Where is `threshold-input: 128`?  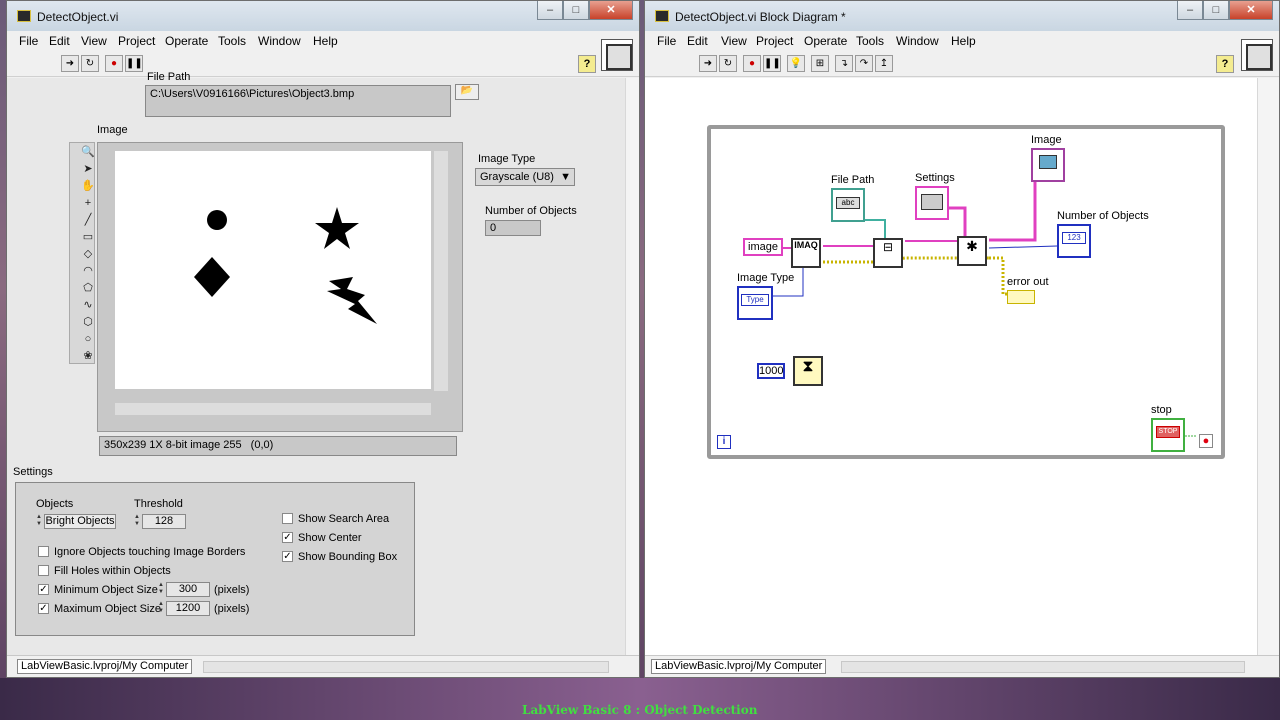 threshold-input: 128 is located at coordinates (164, 521).